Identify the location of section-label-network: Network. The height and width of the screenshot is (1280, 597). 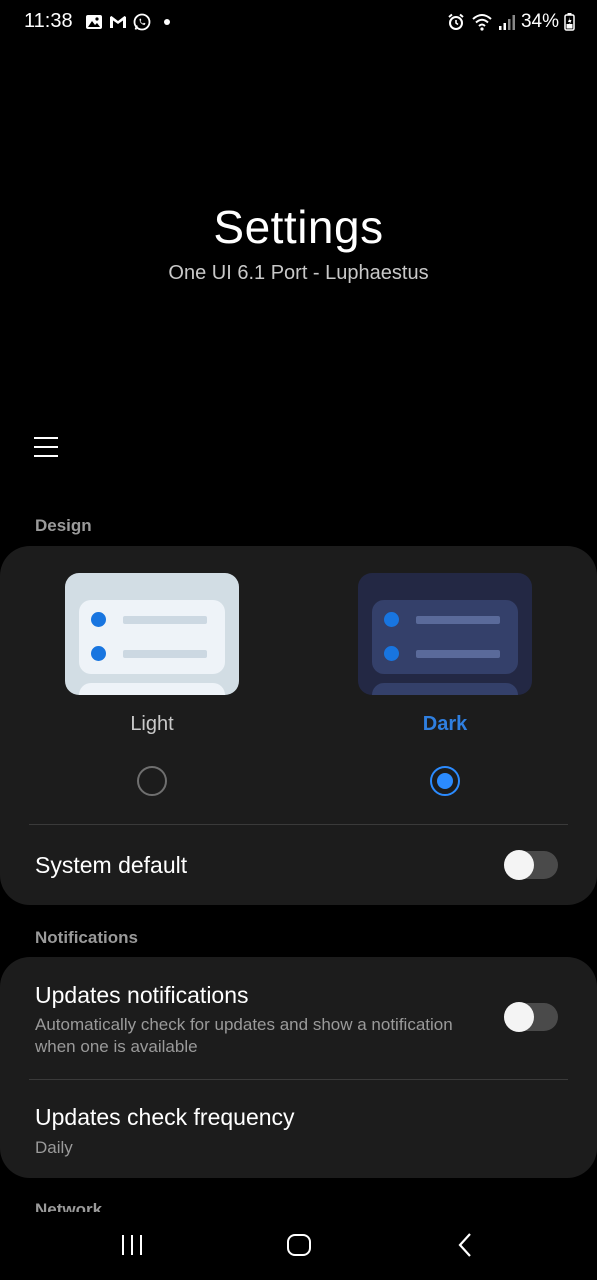
(69, 1206).